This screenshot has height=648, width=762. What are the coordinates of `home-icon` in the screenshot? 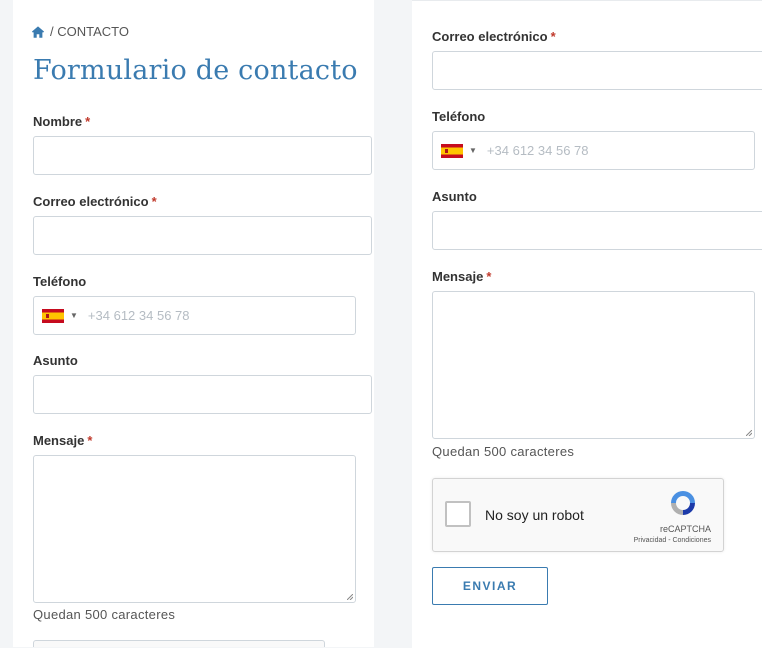 It's located at (38, 32).